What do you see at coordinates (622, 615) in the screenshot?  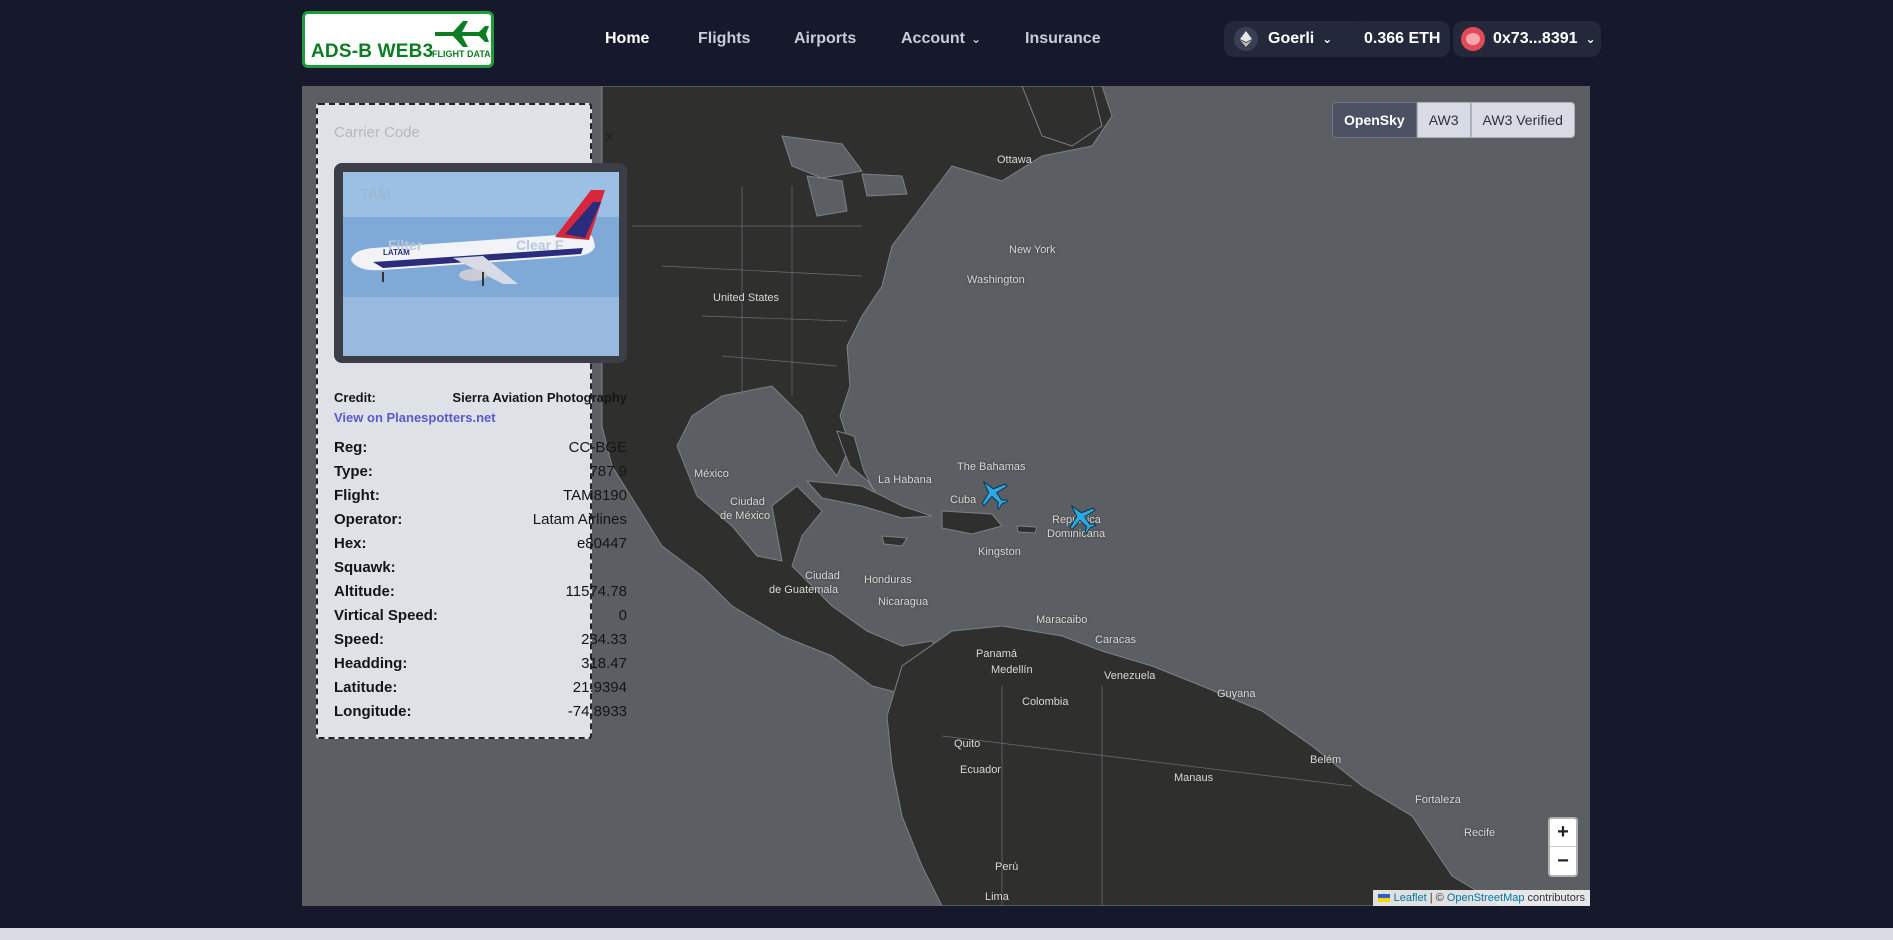 I see `detail-value: 0` at bounding box center [622, 615].